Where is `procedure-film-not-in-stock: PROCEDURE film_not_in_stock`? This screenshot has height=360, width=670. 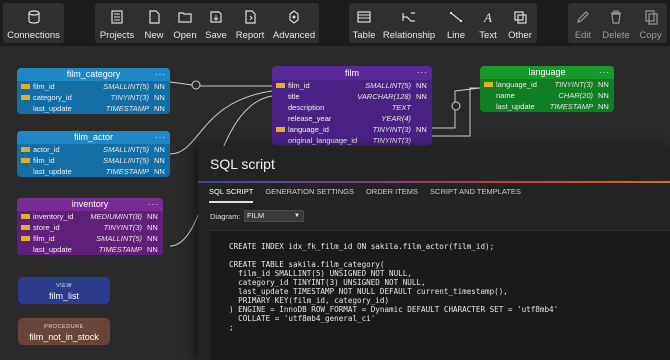
procedure-film-not-in-stock: PROCEDURE film_not_in_stock is located at coordinates (64, 331).